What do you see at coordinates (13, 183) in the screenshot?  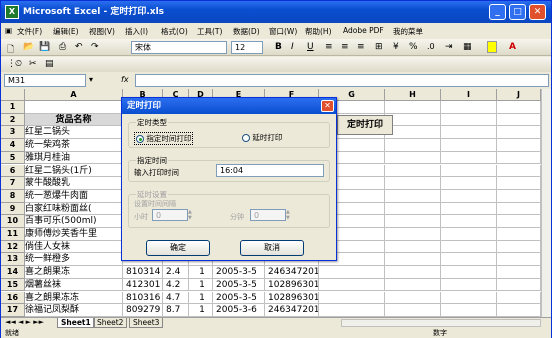 I see `row-header: 7` at bounding box center [13, 183].